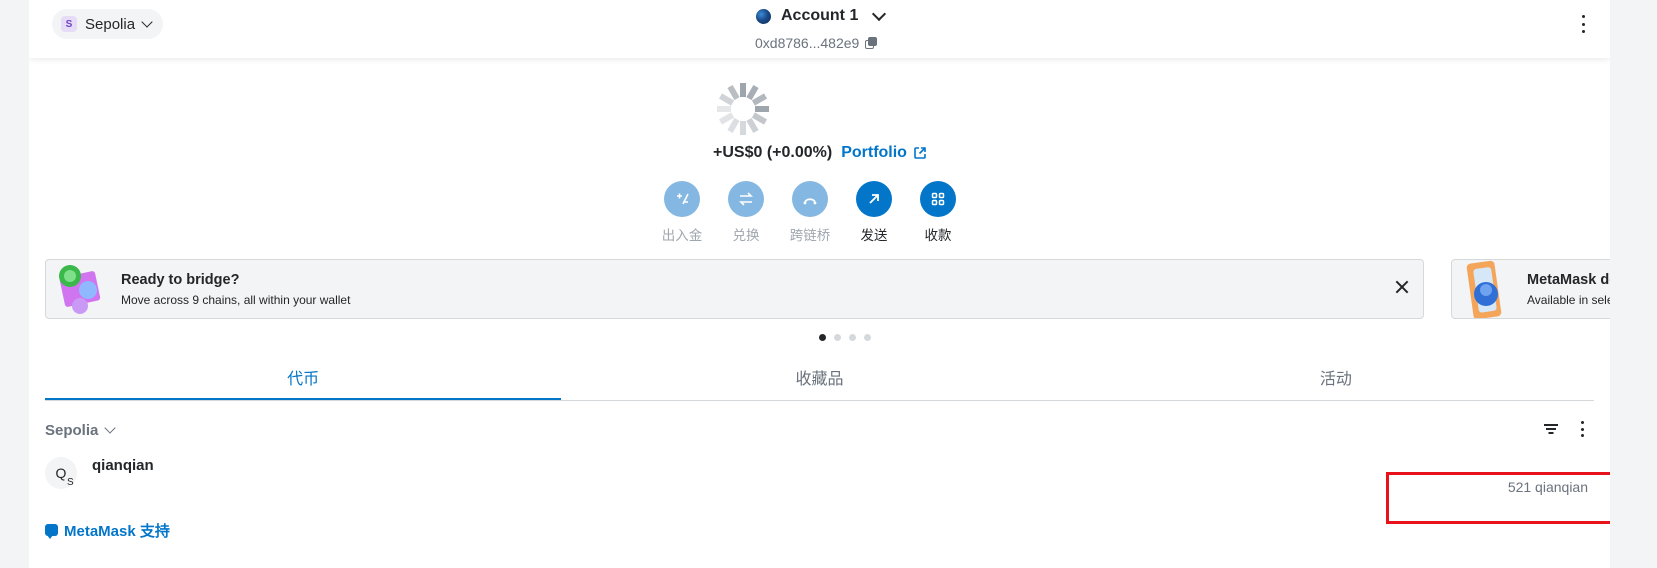 The width and height of the screenshot is (1657, 568). What do you see at coordinates (920, 153) in the screenshot?
I see `external-link-icon` at bounding box center [920, 153].